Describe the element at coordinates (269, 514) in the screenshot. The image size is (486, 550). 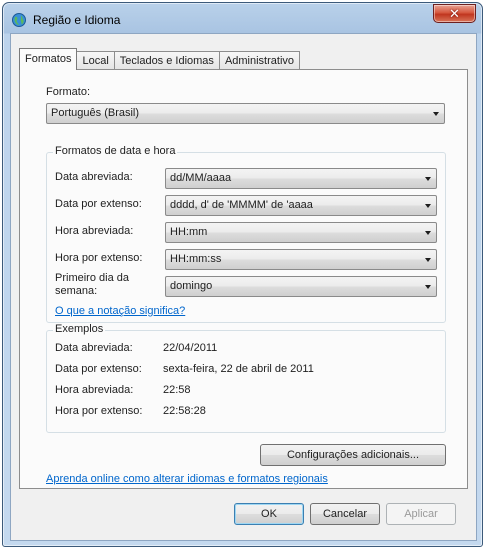
I see `ok-button: OK` at that location.